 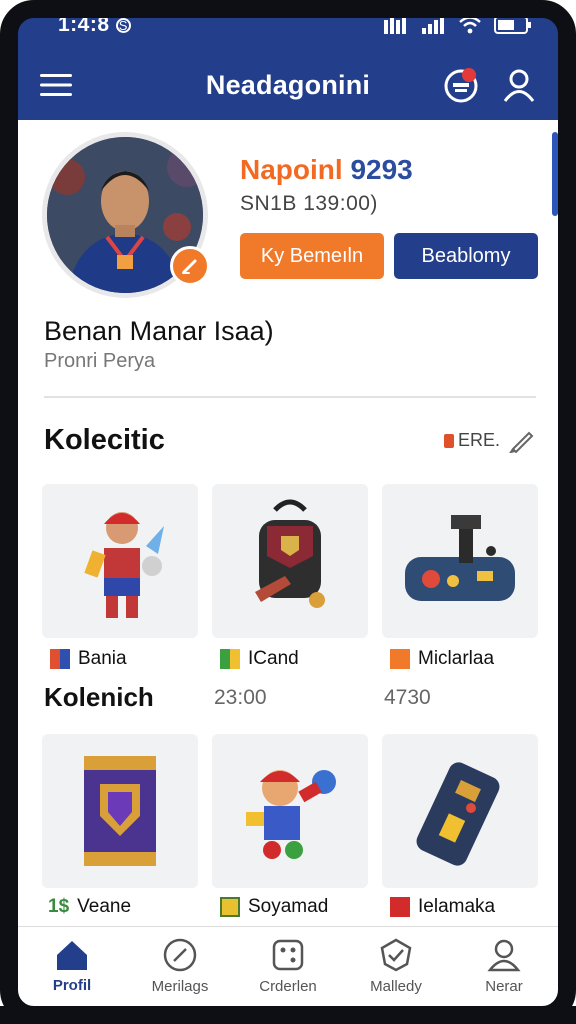 What do you see at coordinates (290, 553) in the screenshot?
I see `backpack-icon` at bounding box center [290, 553].